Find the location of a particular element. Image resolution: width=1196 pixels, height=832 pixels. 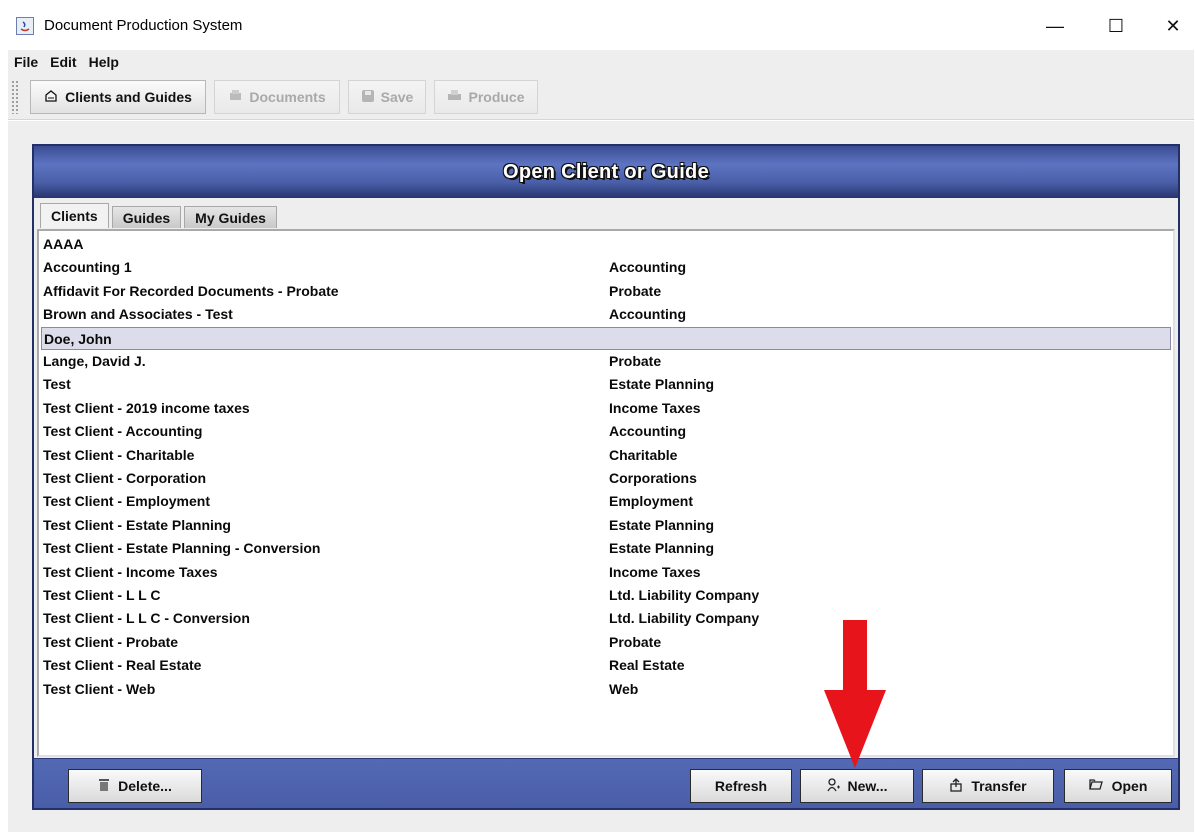

list-item: Accounting 1 Accounting is located at coordinates (606, 267).